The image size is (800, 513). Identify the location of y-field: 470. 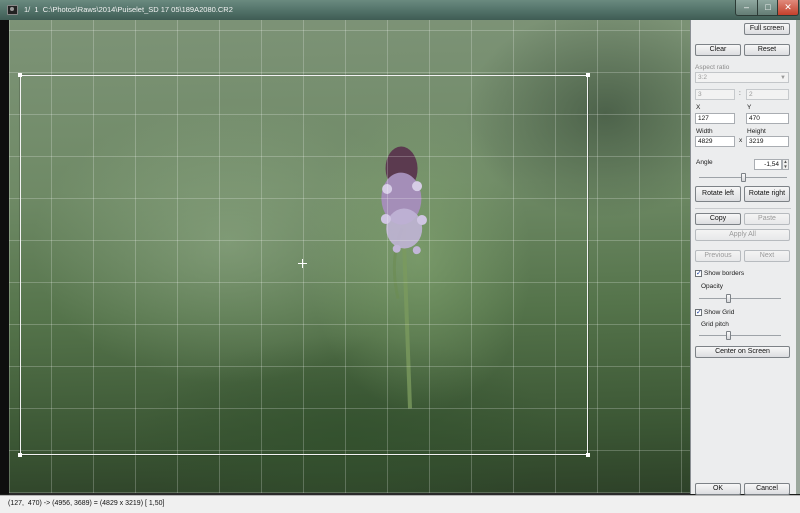
(767, 118).